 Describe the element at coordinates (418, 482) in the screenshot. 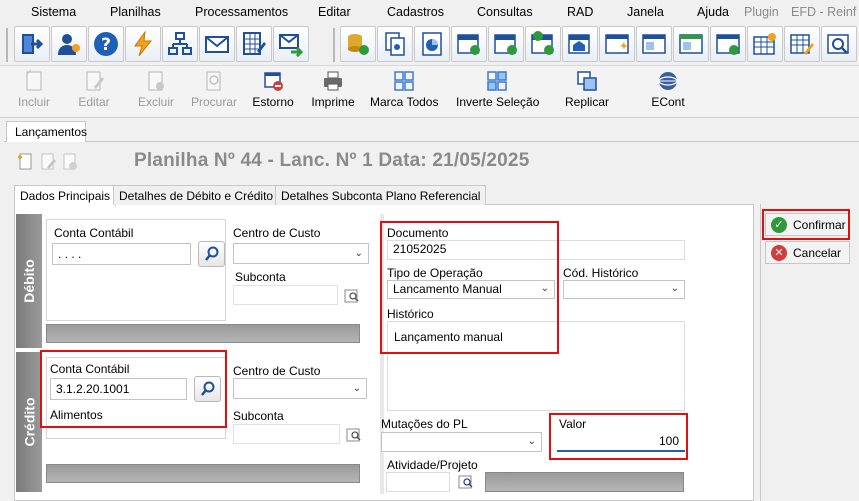

I see `atividade-input` at that location.